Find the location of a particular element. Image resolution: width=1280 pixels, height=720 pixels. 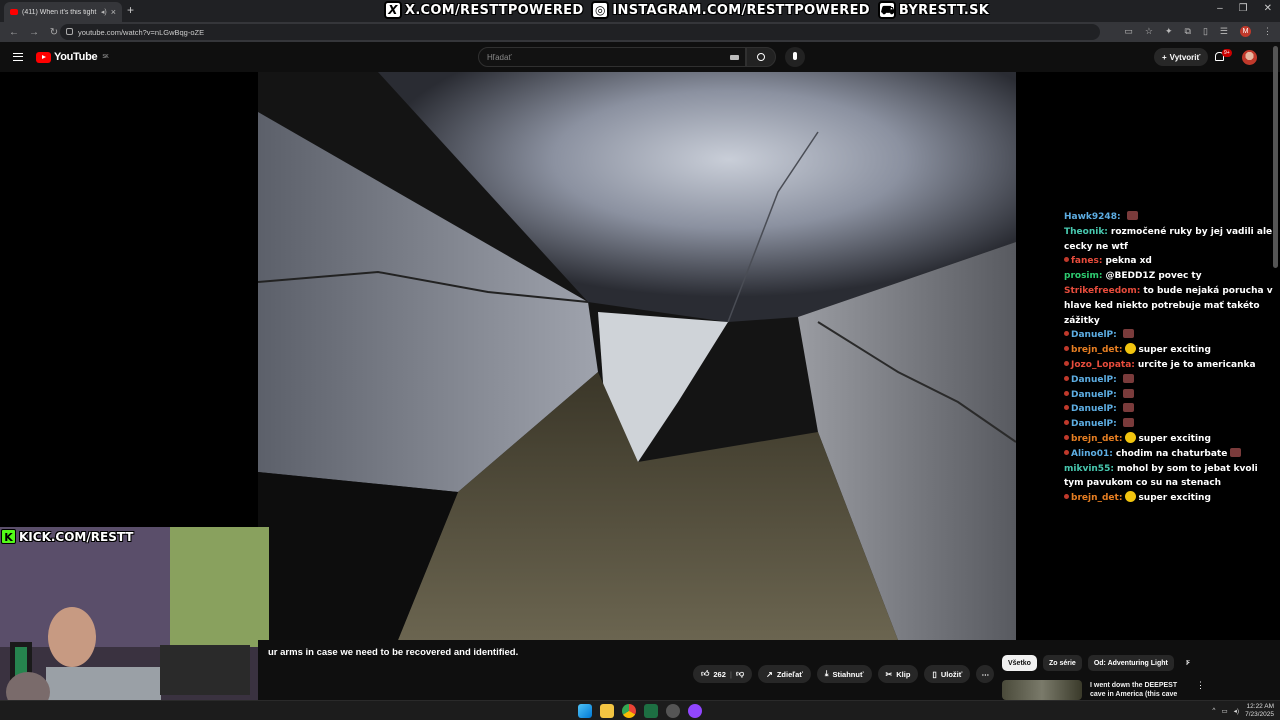

tray-chevron-icon: ^ is located at coordinates (1213, 710).